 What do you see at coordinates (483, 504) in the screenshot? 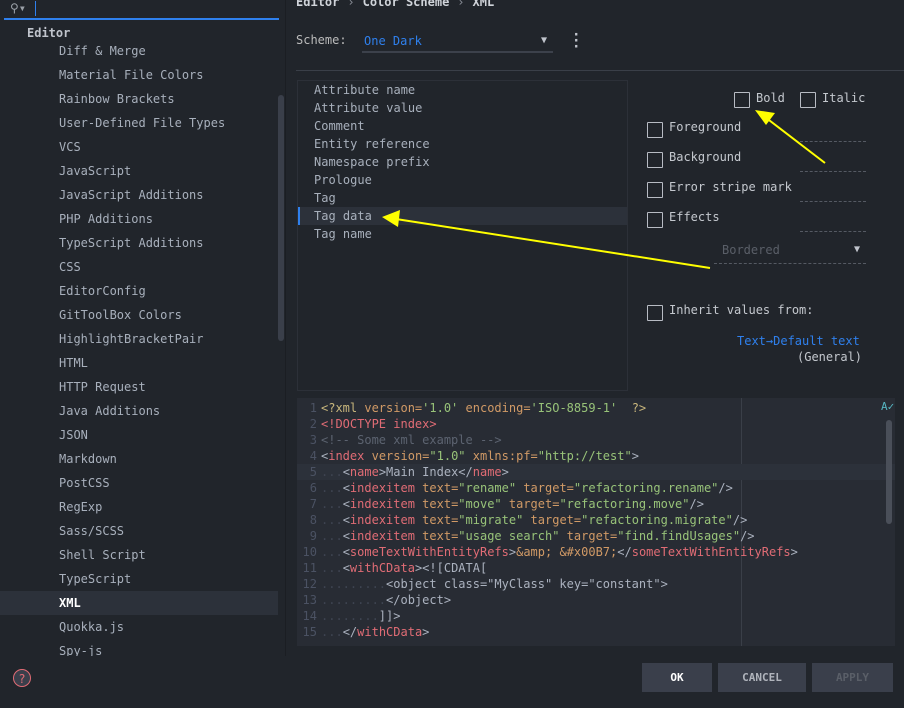
I see `code-token-str: "move"` at bounding box center [483, 504].